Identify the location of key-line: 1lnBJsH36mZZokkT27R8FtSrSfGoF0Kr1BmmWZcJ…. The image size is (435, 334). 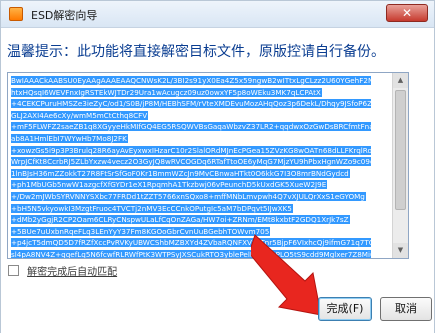
(180, 173).